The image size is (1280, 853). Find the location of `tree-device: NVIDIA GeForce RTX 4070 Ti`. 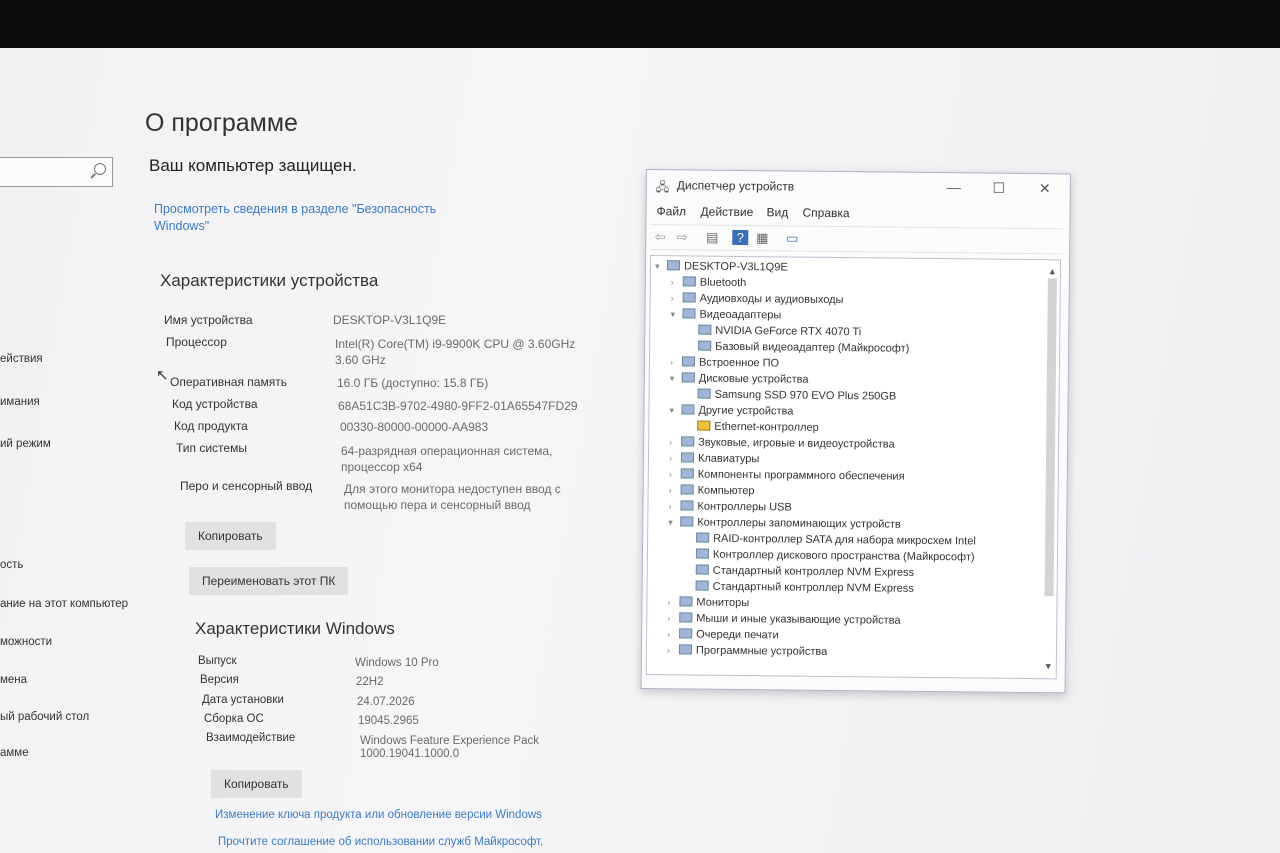

tree-device: NVIDIA GeForce RTX 4070 Ti is located at coordinates (773, 331).